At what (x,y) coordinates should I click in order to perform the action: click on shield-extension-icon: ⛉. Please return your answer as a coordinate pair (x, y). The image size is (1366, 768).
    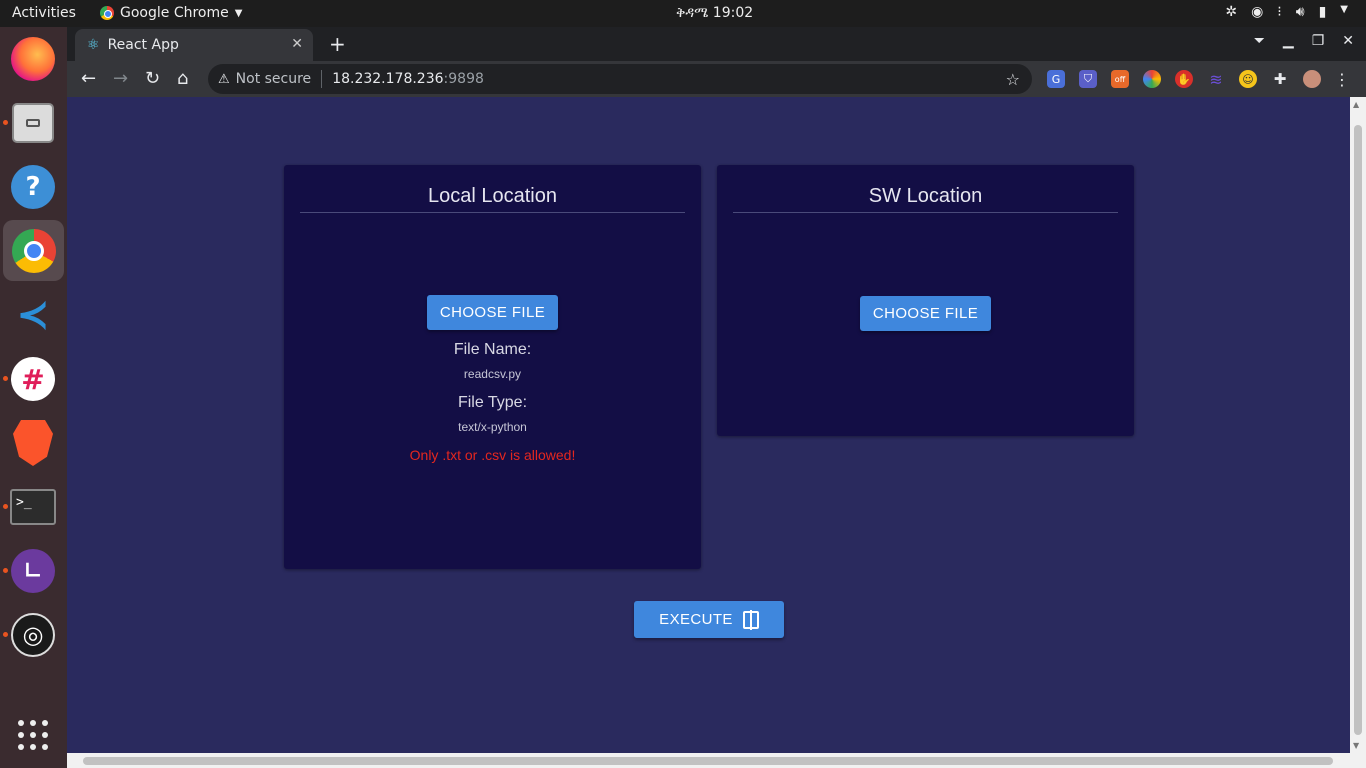
    Looking at the image, I should click on (1088, 79).